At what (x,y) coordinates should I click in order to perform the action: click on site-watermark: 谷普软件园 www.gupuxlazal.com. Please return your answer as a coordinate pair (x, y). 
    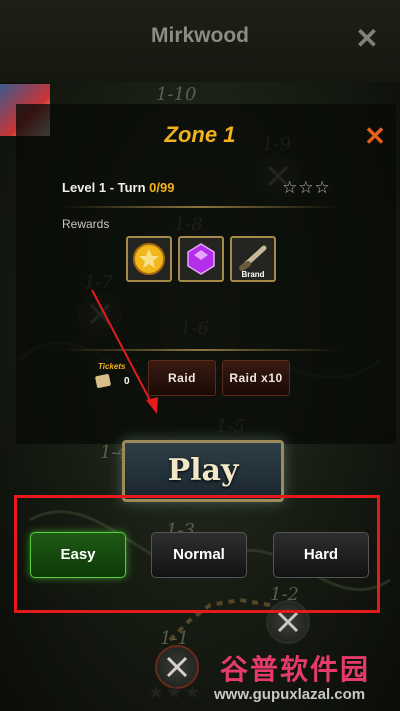
    Looking at the image, I should click on (307, 679).